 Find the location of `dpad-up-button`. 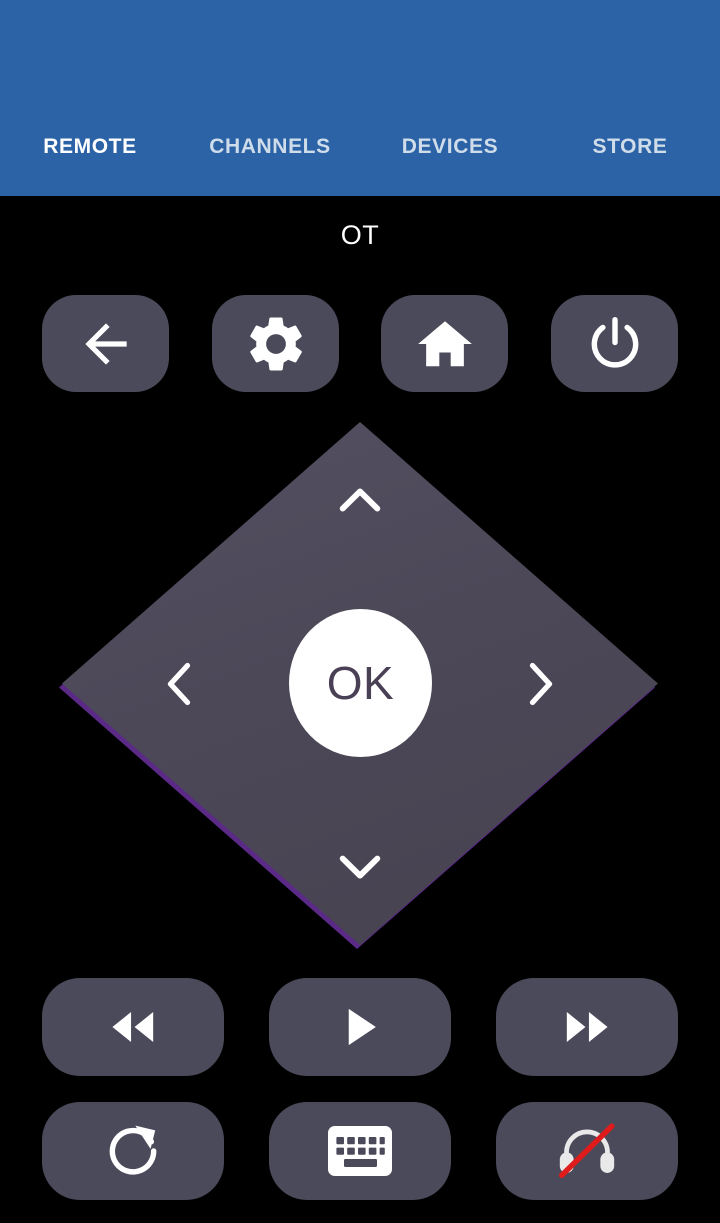

dpad-up-button is located at coordinates (360, 500).